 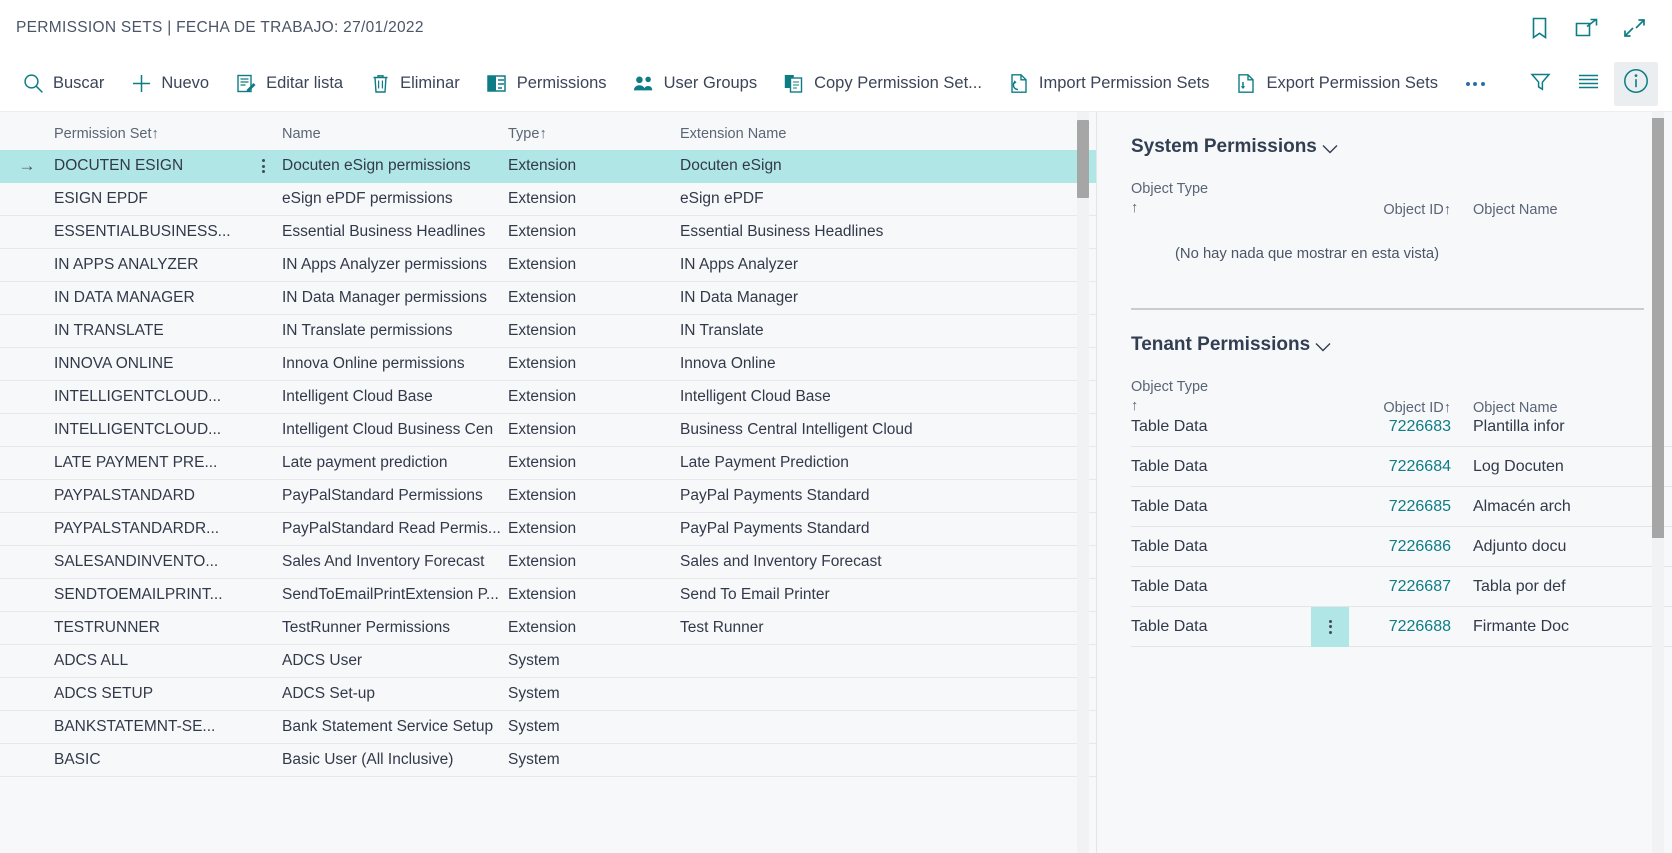 I want to click on cell-extension-name: IN Translate, so click(x=888, y=331).